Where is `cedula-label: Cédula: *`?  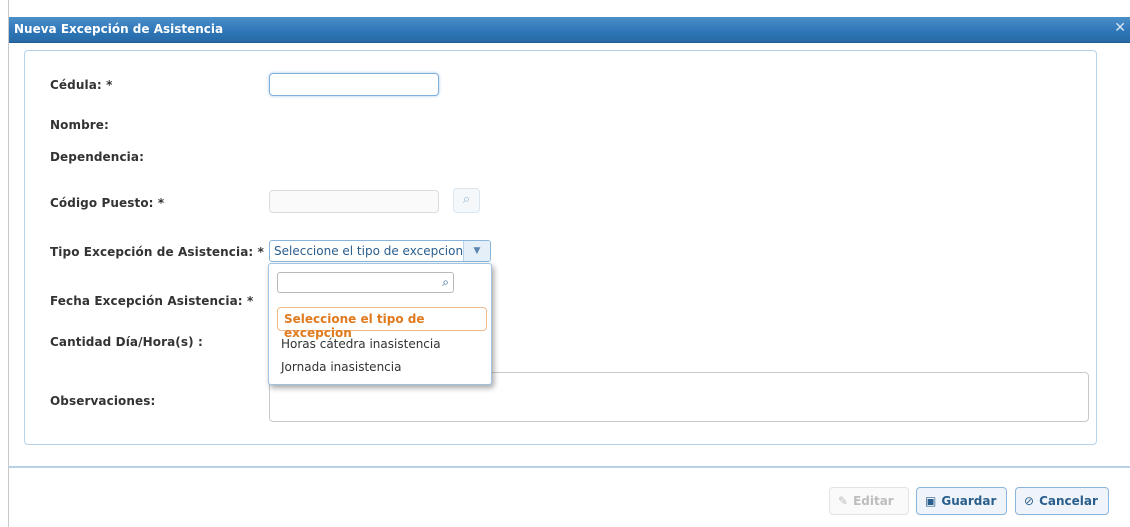
cedula-label: Cédula: * is located at coordinates (81, 85).